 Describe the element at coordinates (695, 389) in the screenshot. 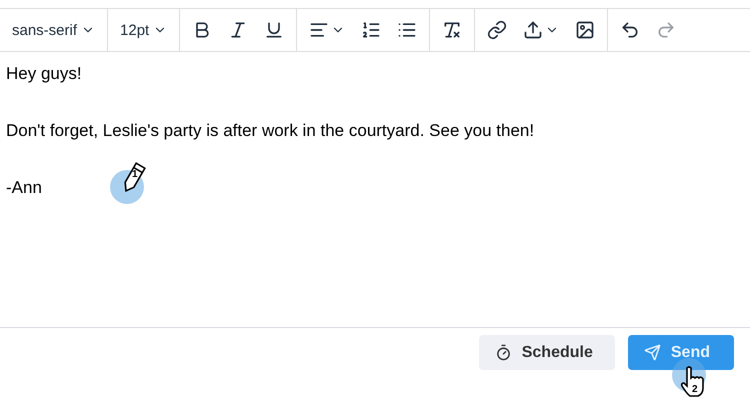

I see `step-number: 2` at that location.